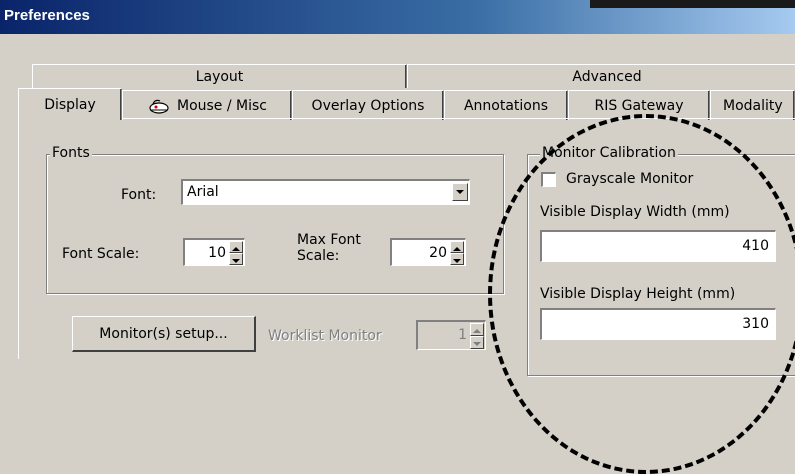 Image resolution: width=795 pixels, height=474 pixels. I want to click on width-value: 410, so click(755, 246).